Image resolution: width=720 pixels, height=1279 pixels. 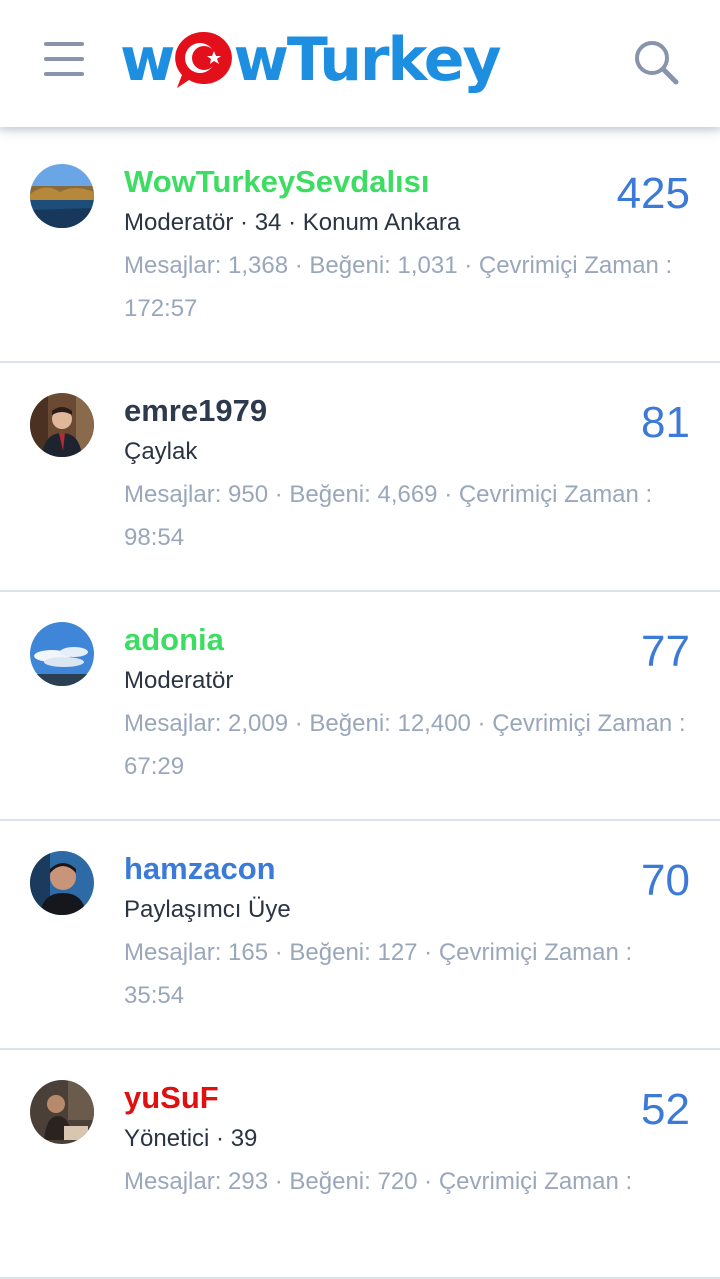 What do you see at coordinates (665, 652) in the screenshot?
I see `member-score: 77` at bounding box center [665, 652].